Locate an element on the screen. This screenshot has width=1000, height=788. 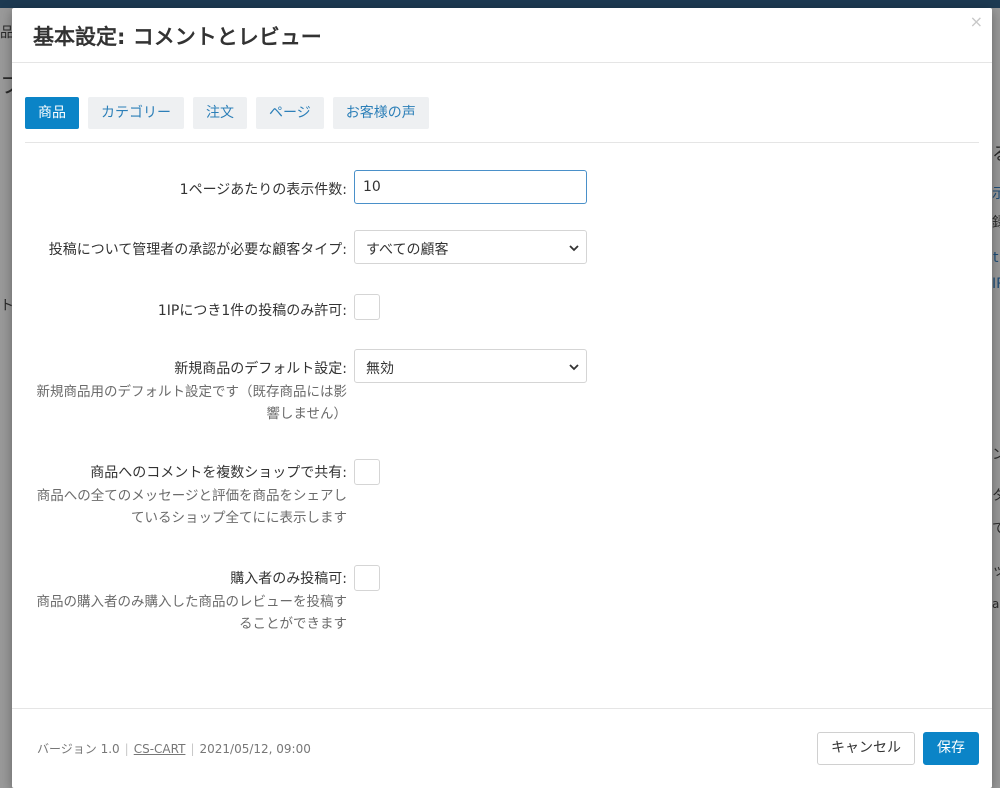
approval-select-value: すべての顧客 is located at coordinates (407, 250).